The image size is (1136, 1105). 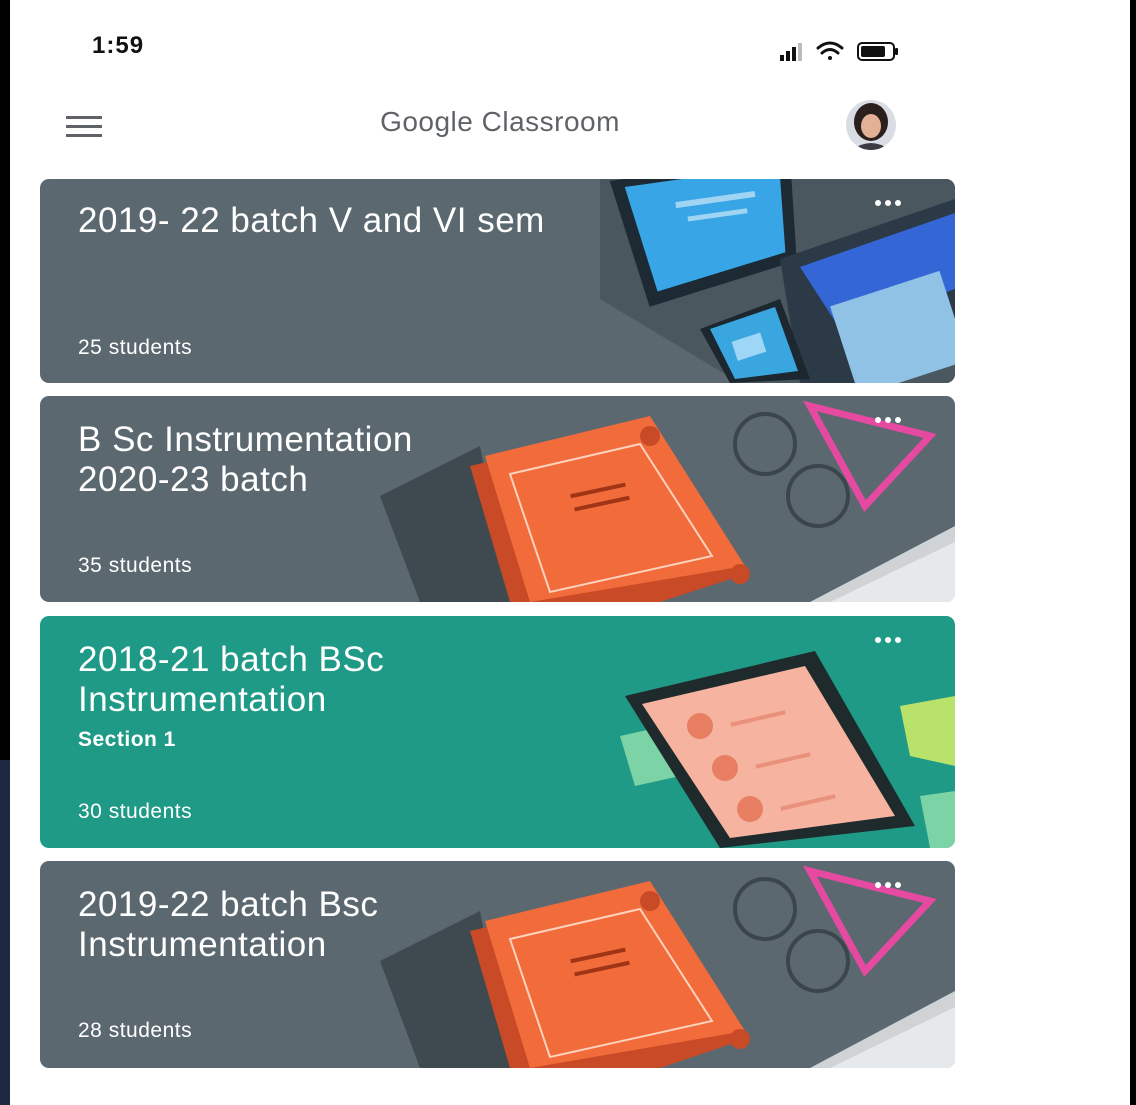 I want to click on class-section: Section 1, so click(x=127, y=739).